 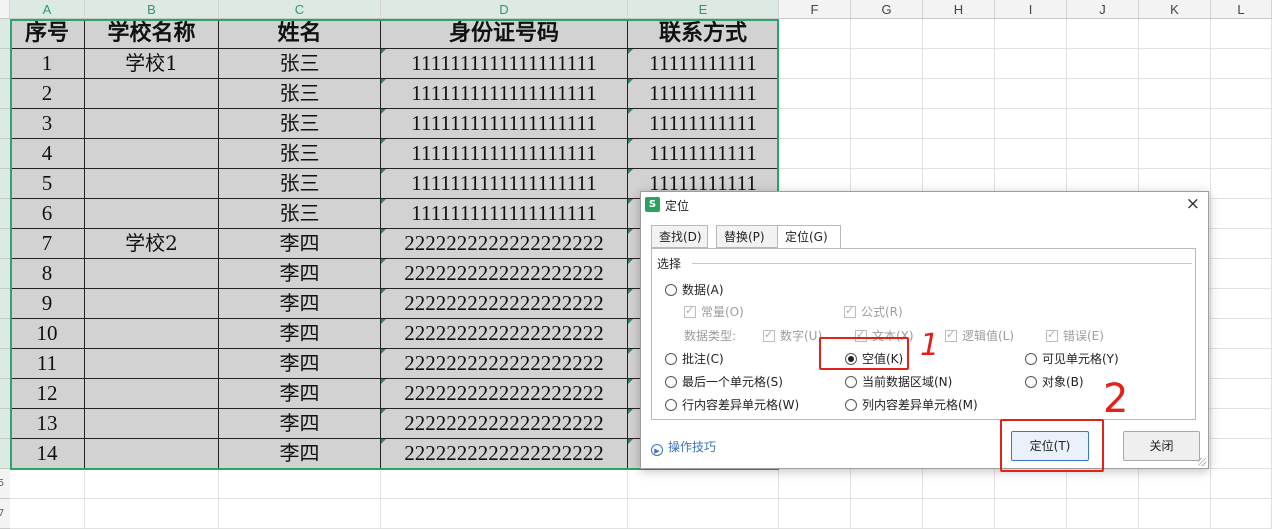 What do you see at coordinates (809, 237) in the screenshot?
I see `tab-goto: 定位(G)` at bounding box center [809, 237].